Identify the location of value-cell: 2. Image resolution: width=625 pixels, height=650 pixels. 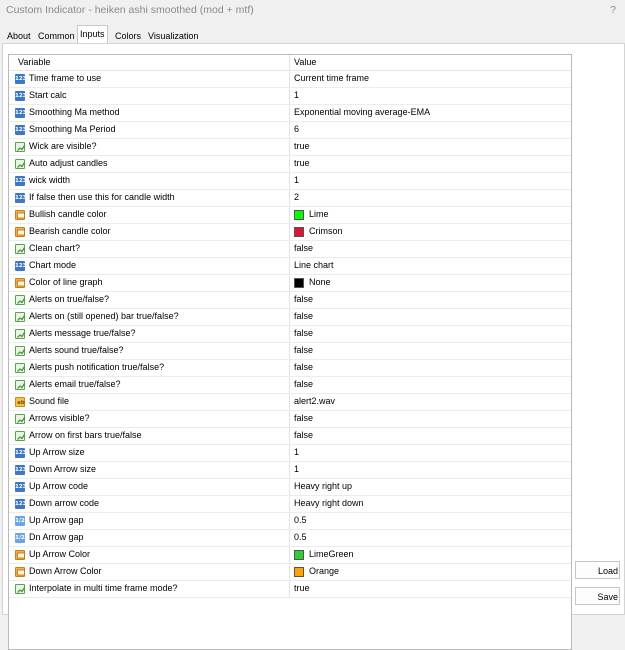
(296, 197).